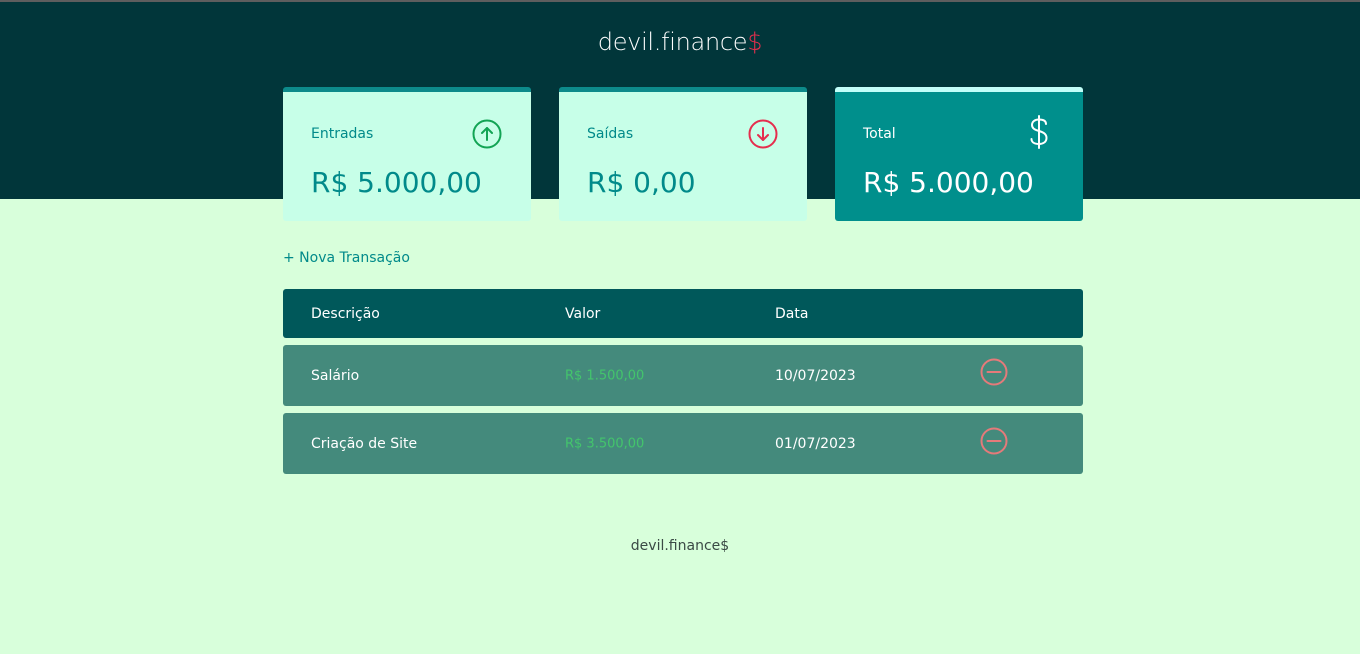 Image resolution: width=1360 pixels, height=654 pixels. I want to click on transaction-amount: R$ 1.500,00, so click(605, 375).